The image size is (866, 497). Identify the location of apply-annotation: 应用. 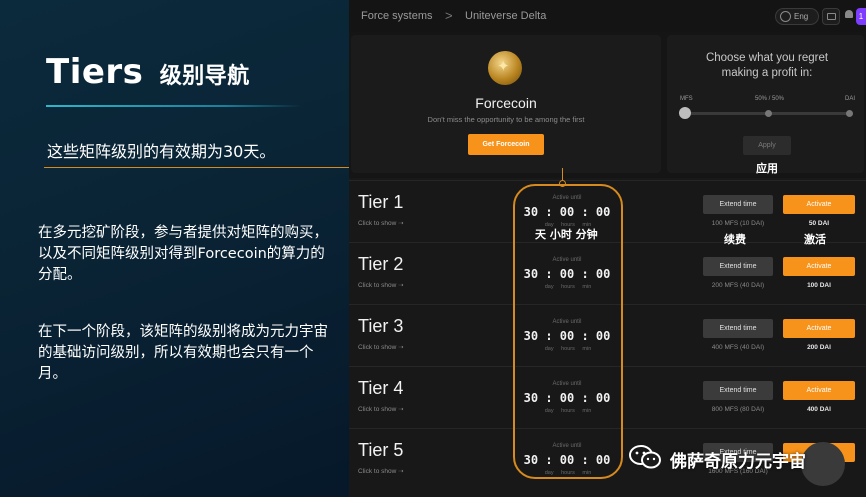
(767, 168).